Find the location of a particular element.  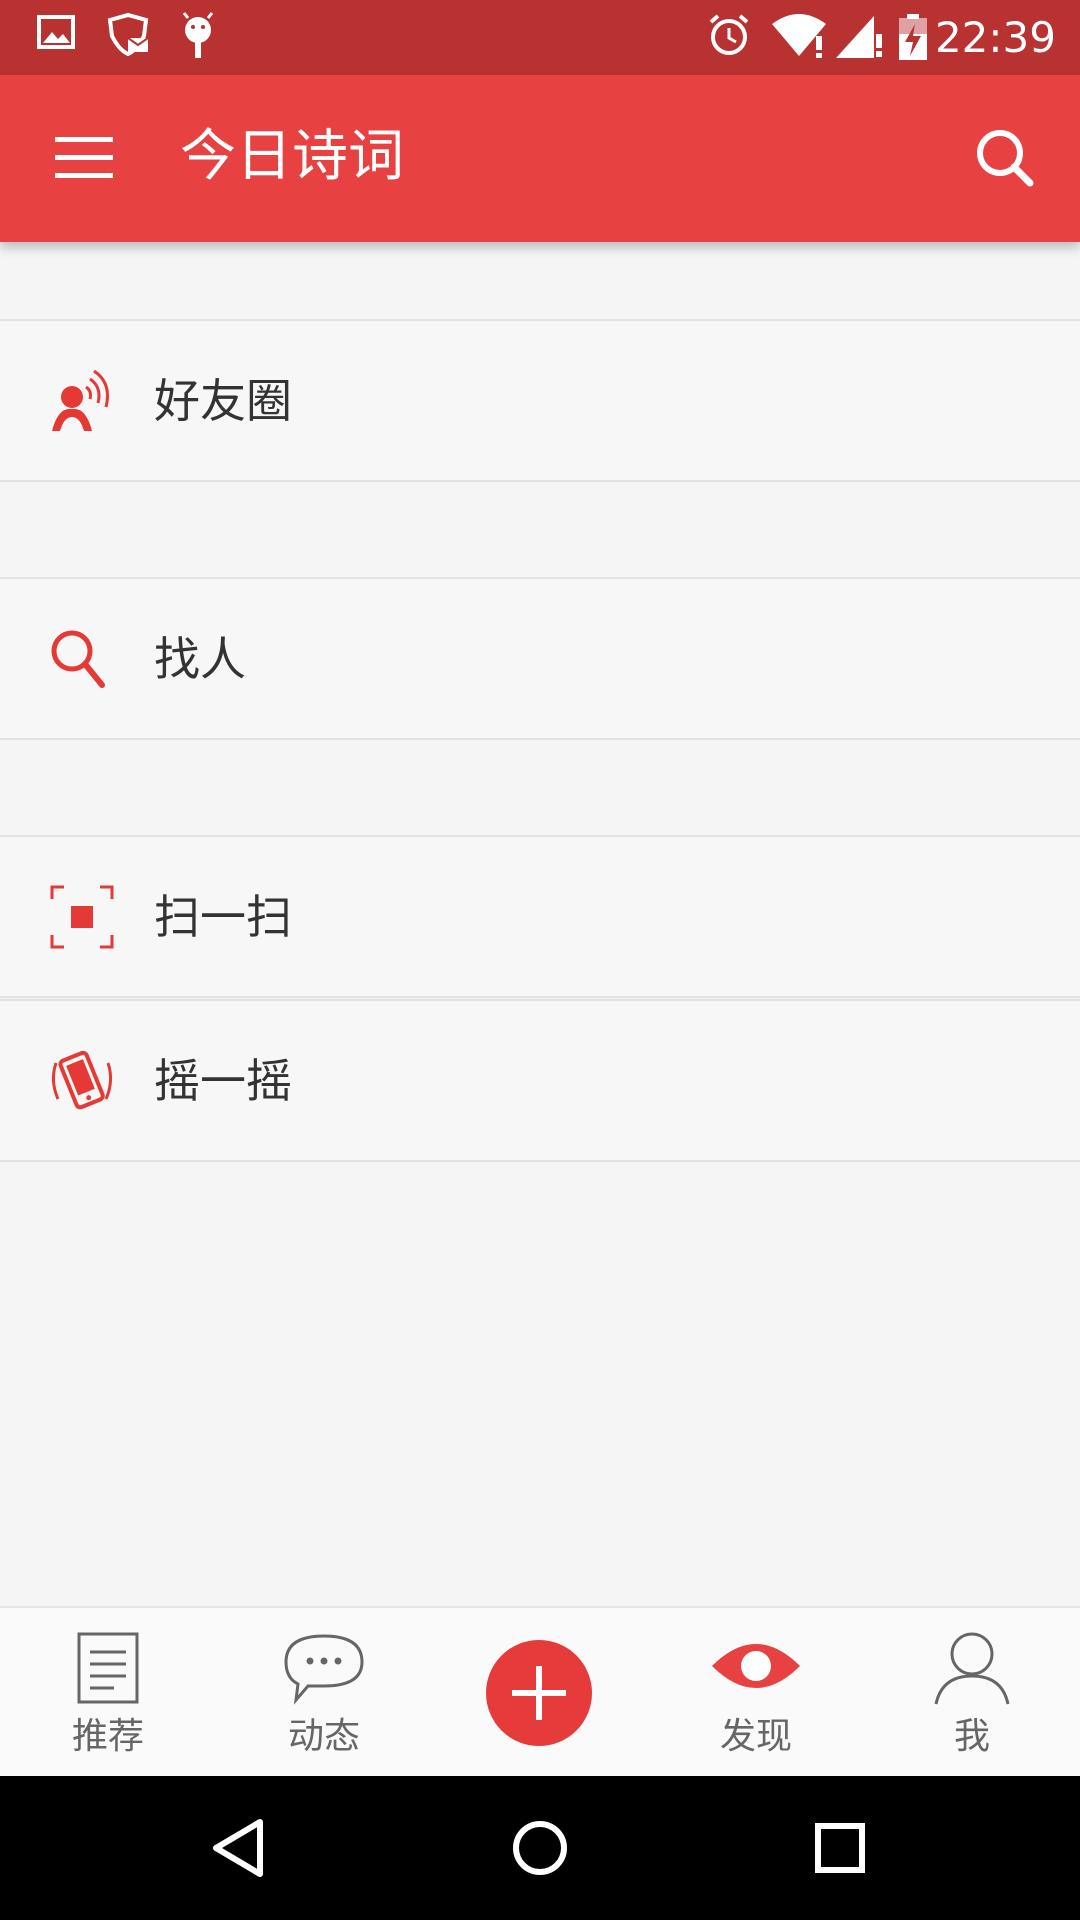

document-icon is located at coordinates (108, 1668).